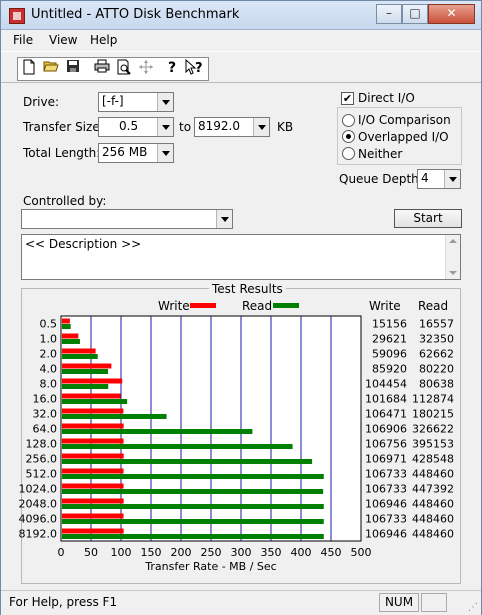  Describe the element at coordinates (452, 257) in the screenshot. I see `description-scrollbar` at that location.